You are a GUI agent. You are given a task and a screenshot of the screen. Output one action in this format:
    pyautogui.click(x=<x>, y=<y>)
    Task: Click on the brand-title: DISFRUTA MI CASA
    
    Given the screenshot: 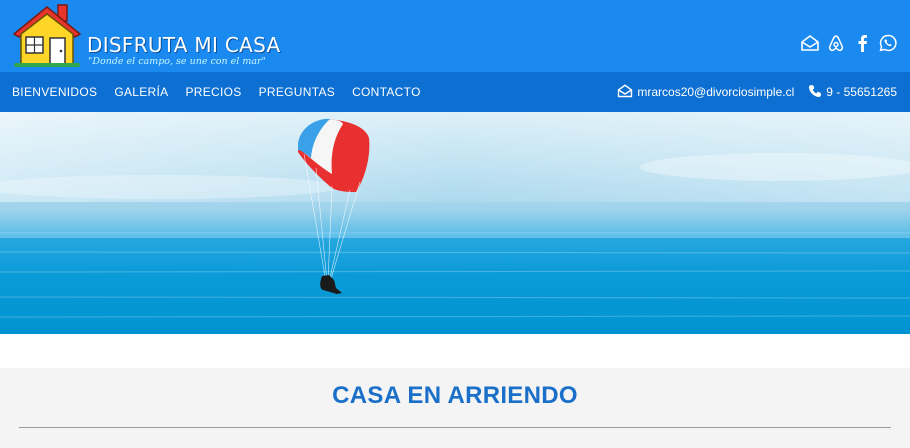 What is the action you would take?
    pyautogui.click(x=184, y=45)
    